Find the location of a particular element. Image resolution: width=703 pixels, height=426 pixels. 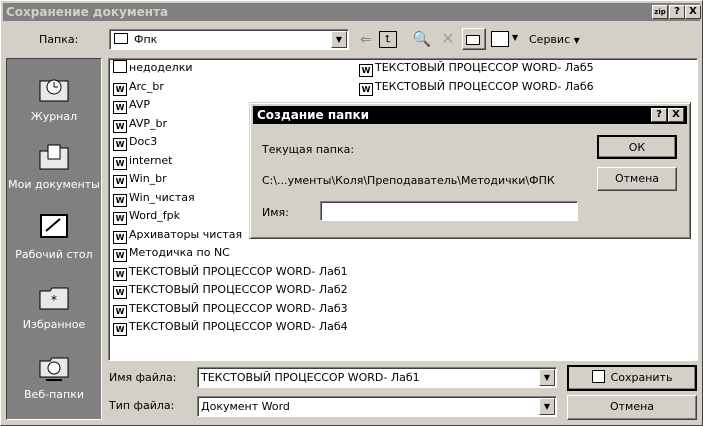

list-item-label: Методичка по NC is located at coordinates (179, 252).